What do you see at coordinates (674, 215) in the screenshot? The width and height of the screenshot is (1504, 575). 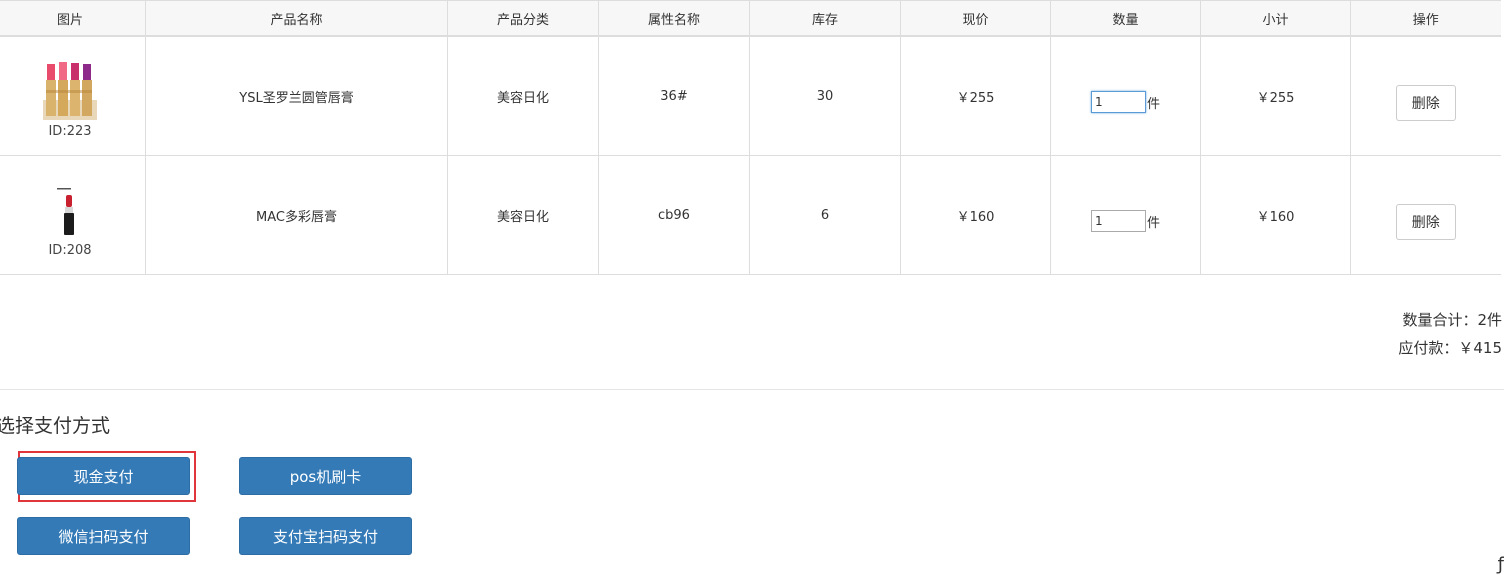 I see `attribute-cell: cb96` at bounding box center [674, 215].